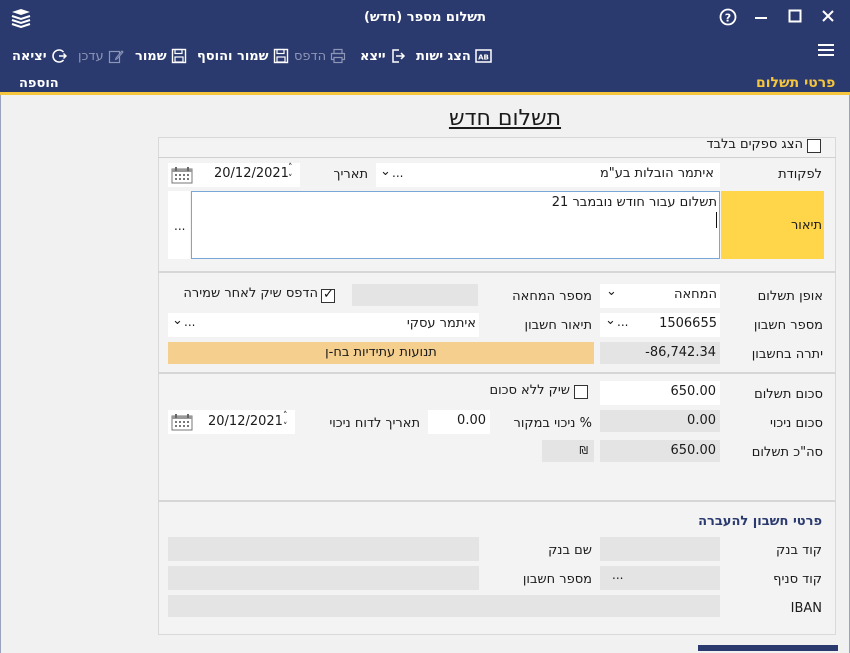 Image resolution: width=850 pixels, height=653 pixels. I want to click on date-label: תאריך, so click(350, 174).